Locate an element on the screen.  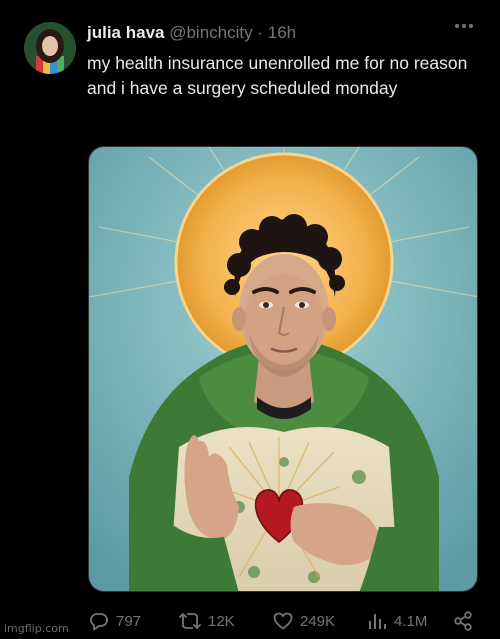
share-icon is located at coordinates (463, 621).